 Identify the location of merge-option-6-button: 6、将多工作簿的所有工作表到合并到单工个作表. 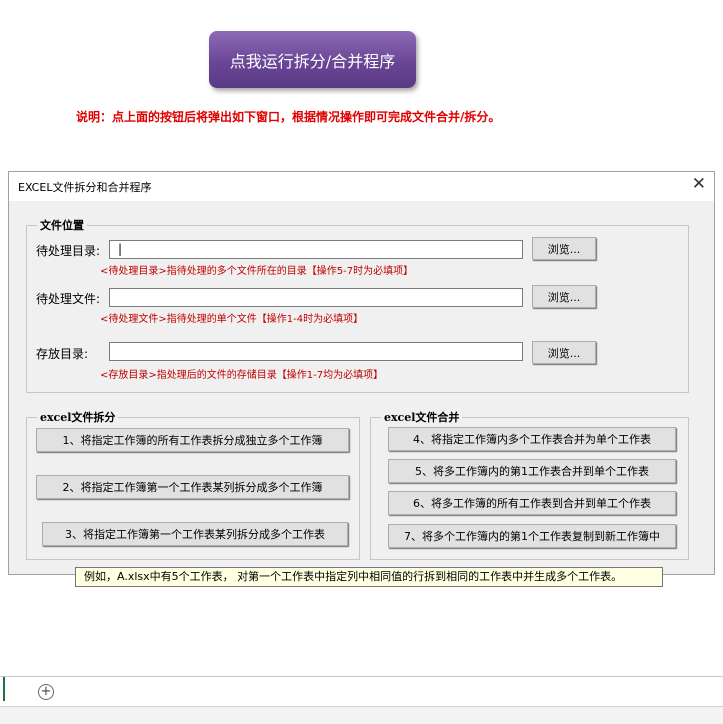
(532, 503).